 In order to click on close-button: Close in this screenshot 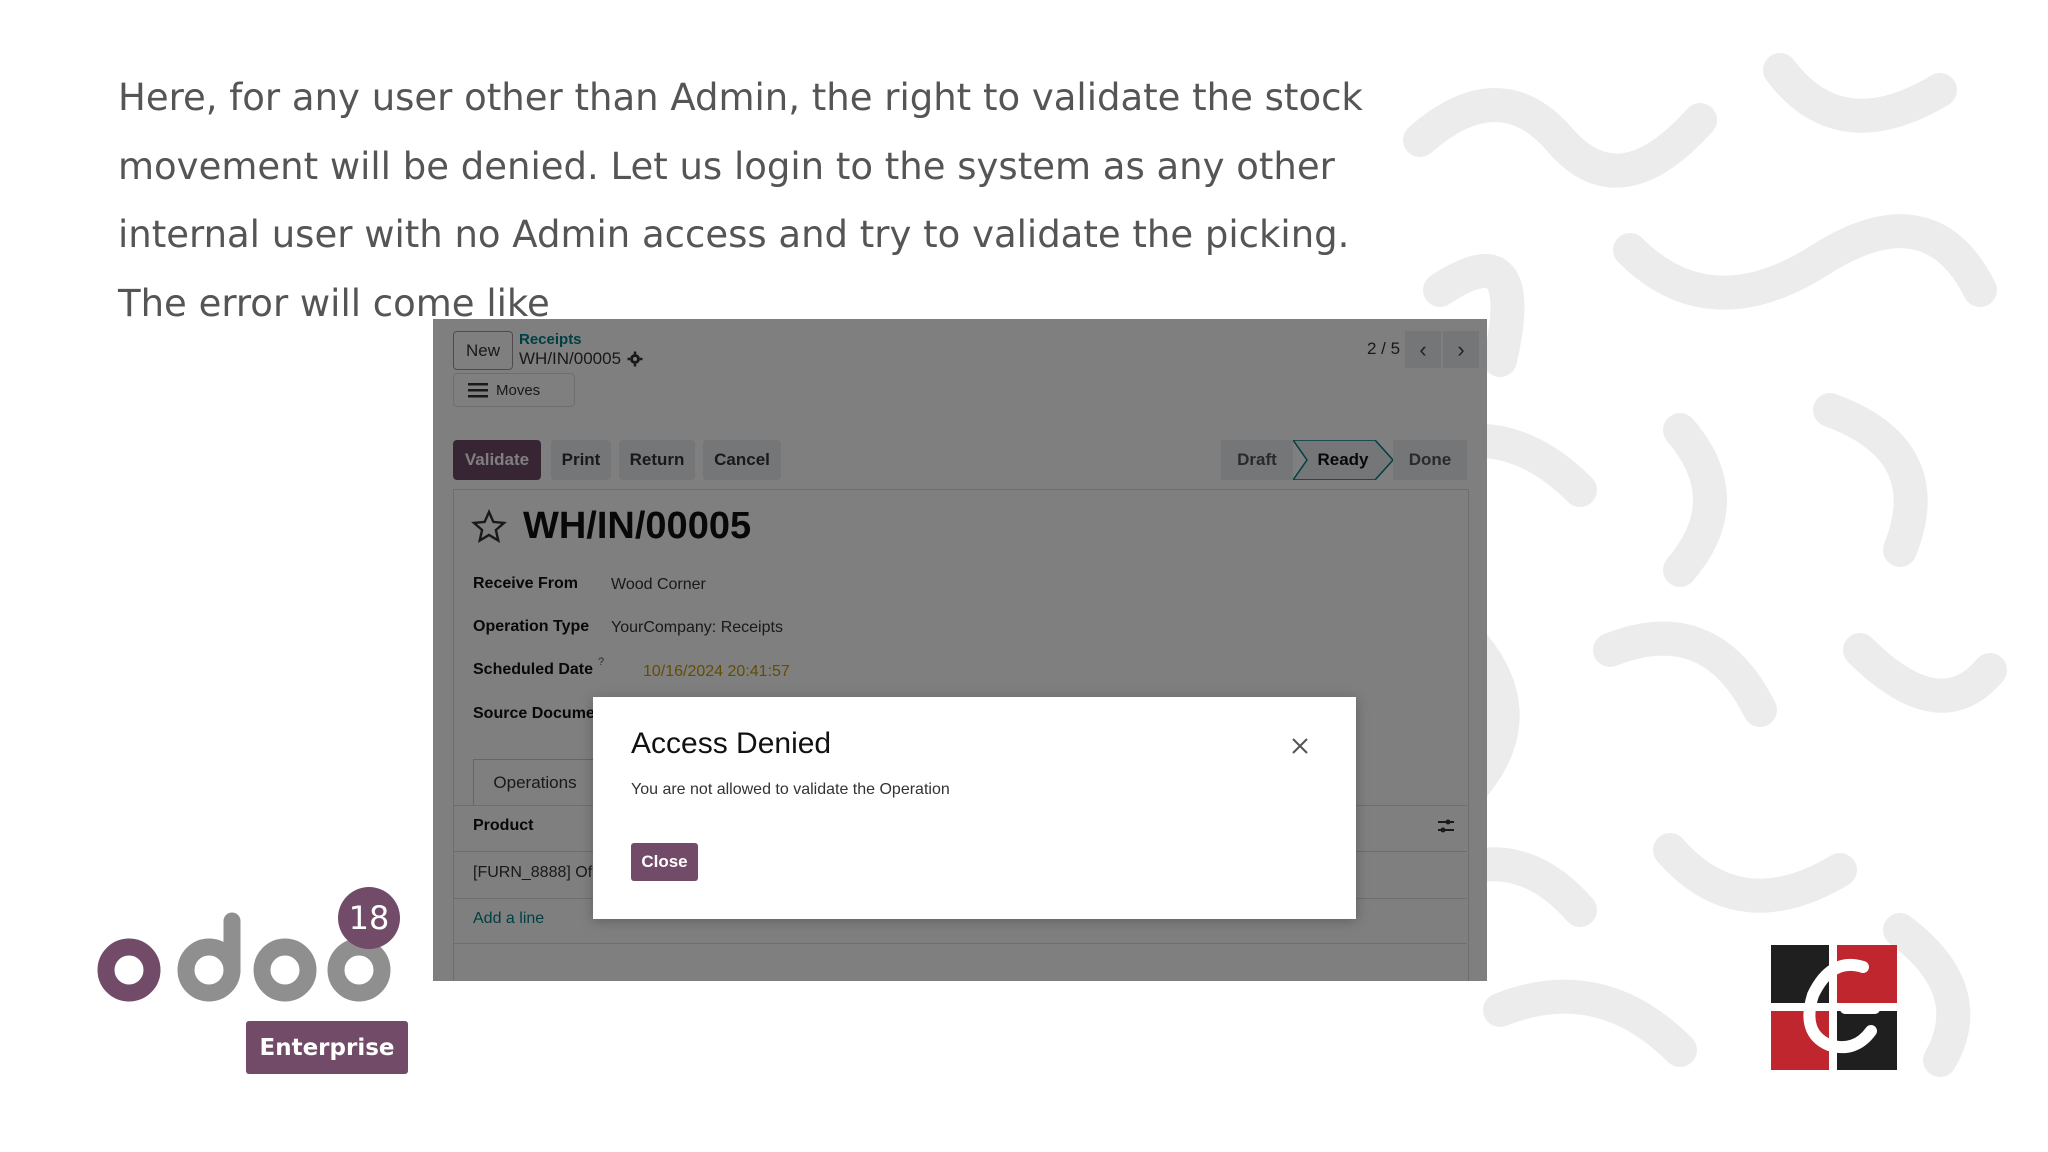, I will do `click(664, 862)`.